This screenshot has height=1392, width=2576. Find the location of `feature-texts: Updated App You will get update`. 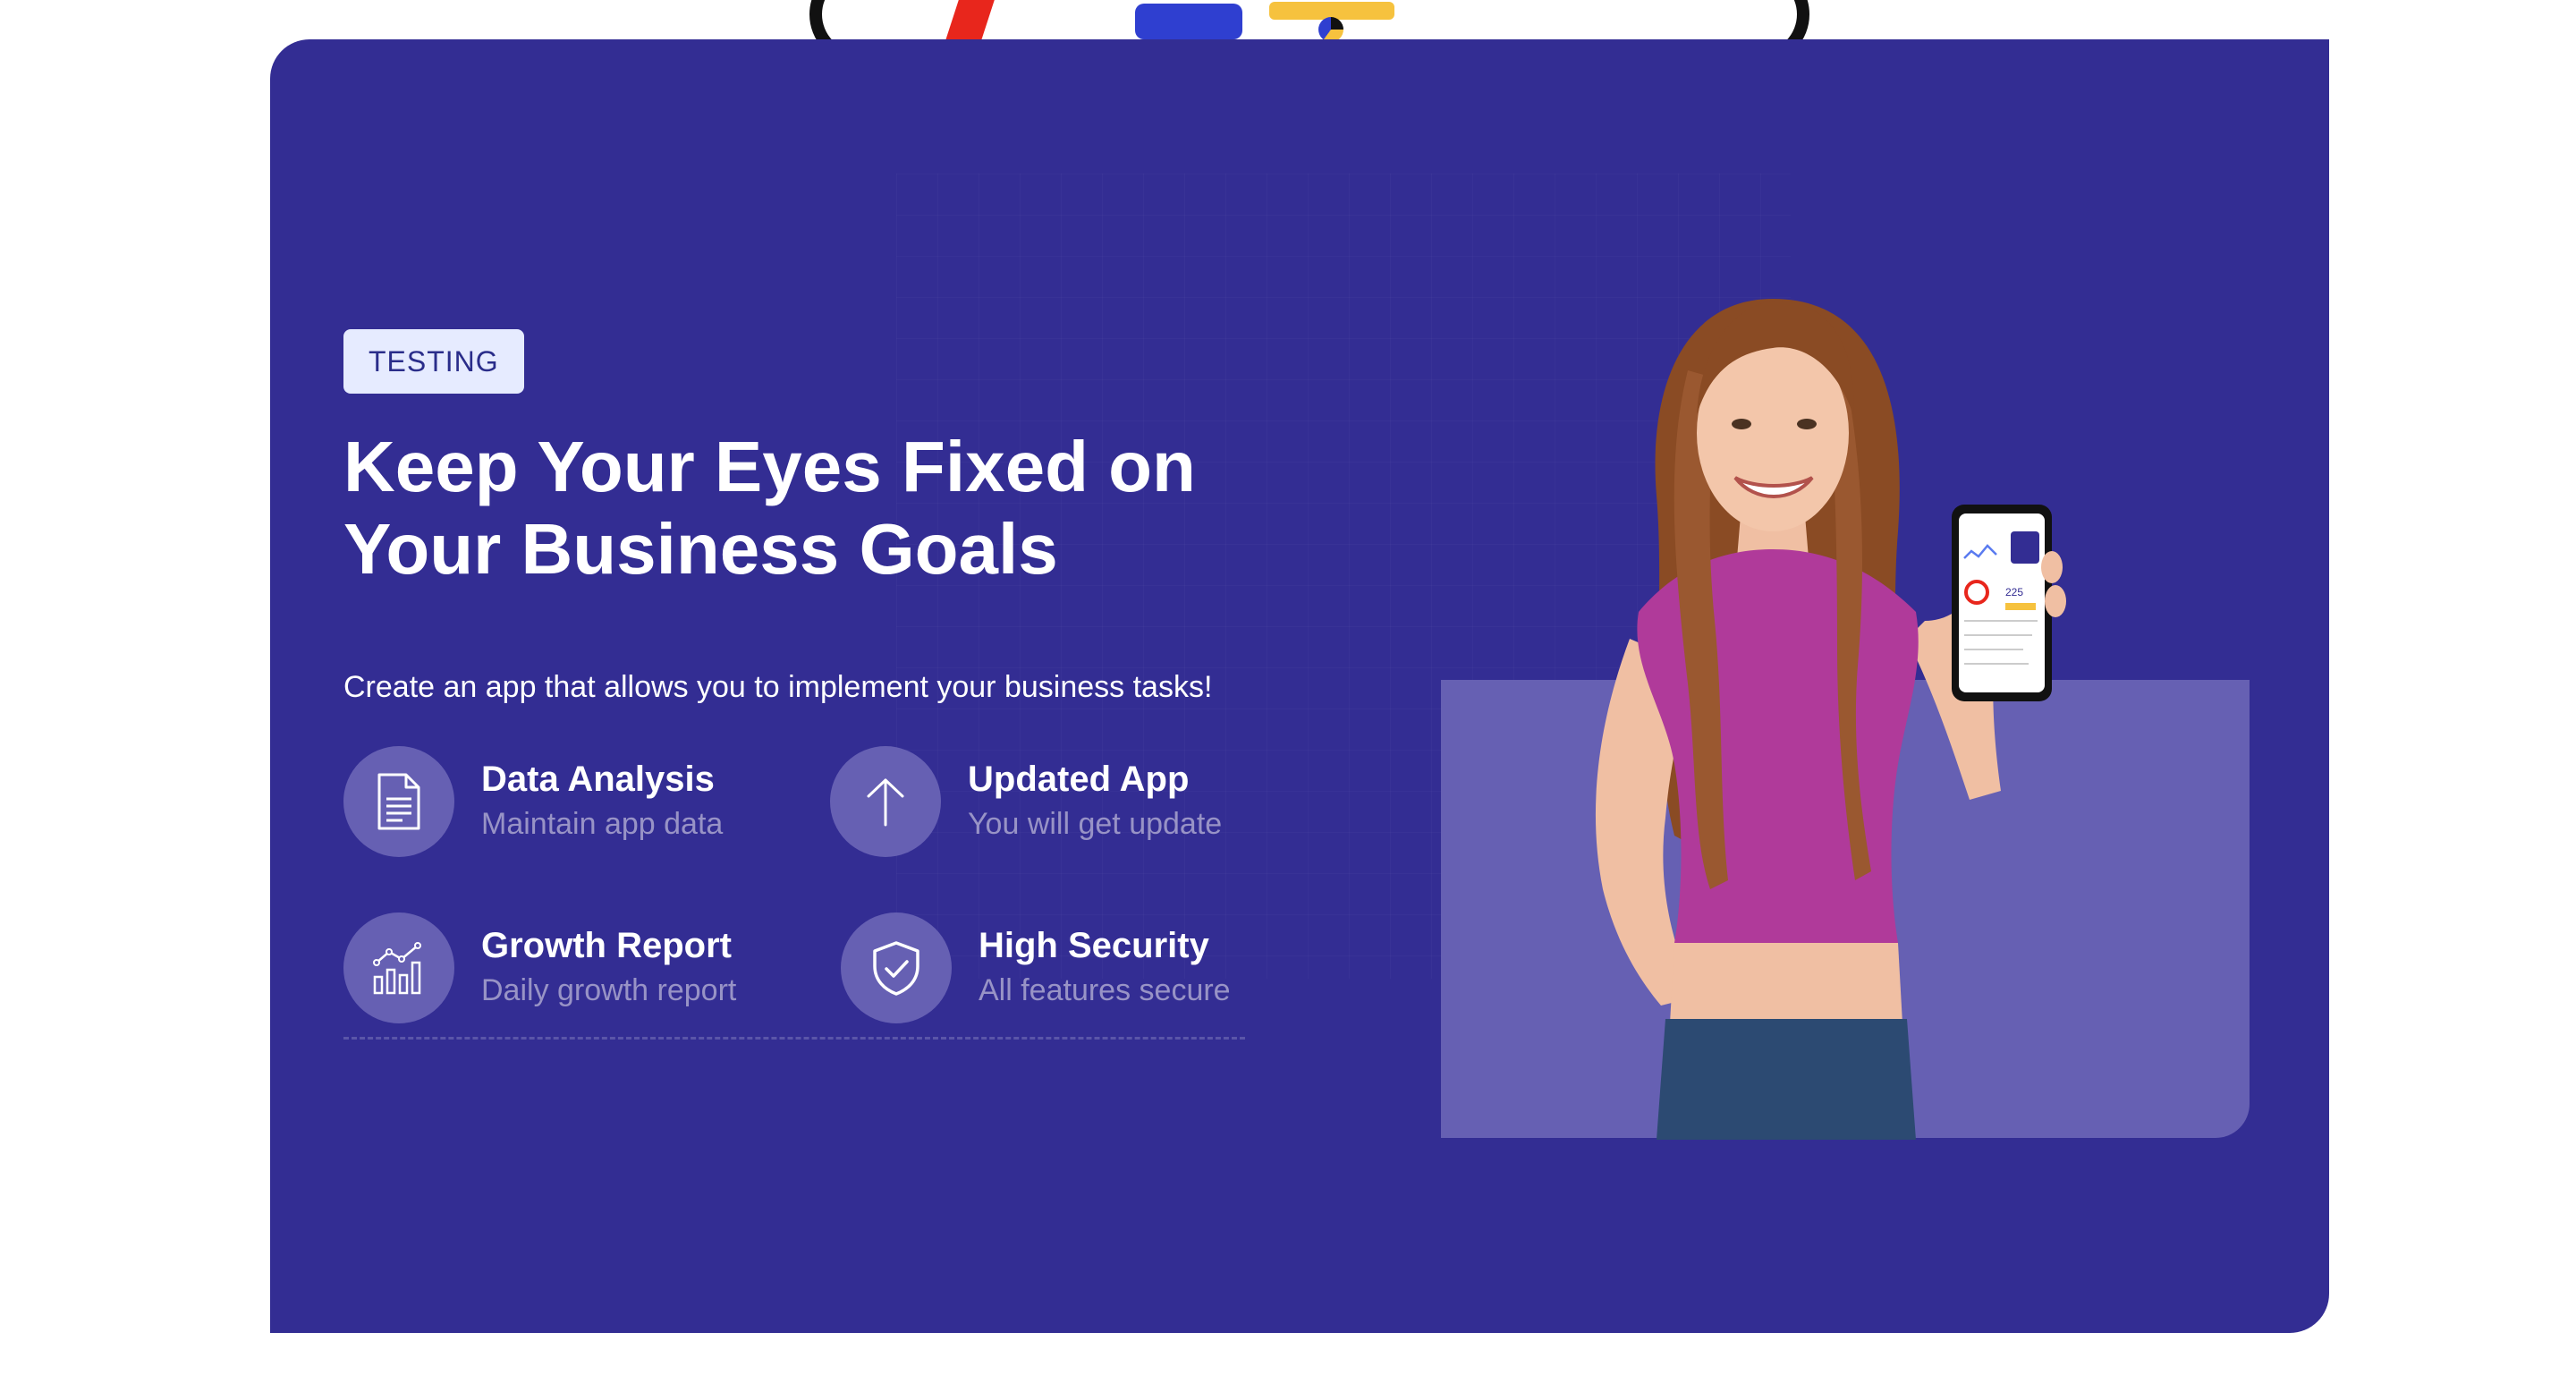

feature-texts: Updated App You will get update is located at coordinates (1095, 801).